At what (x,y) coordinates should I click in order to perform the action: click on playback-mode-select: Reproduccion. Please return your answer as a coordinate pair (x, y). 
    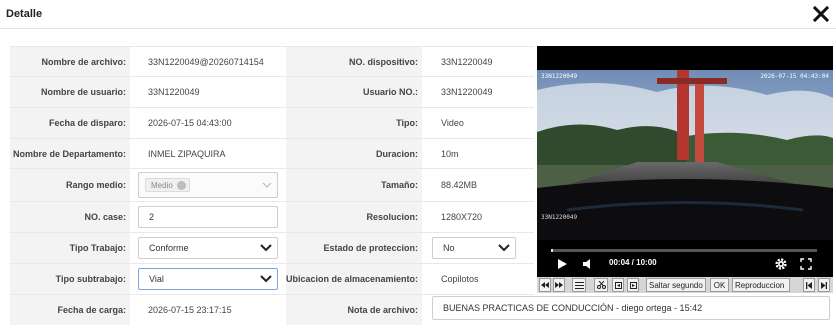
    Looking at the image, I should click on (761, 285).